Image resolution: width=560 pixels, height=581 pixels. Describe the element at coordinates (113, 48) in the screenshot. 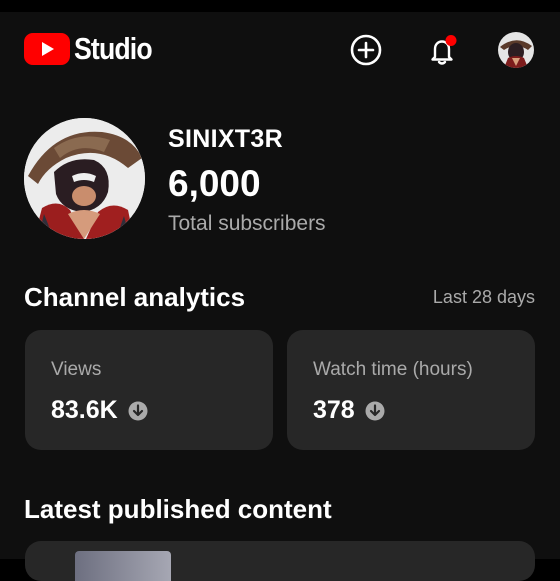

I see `app-title: Studio` at that location.